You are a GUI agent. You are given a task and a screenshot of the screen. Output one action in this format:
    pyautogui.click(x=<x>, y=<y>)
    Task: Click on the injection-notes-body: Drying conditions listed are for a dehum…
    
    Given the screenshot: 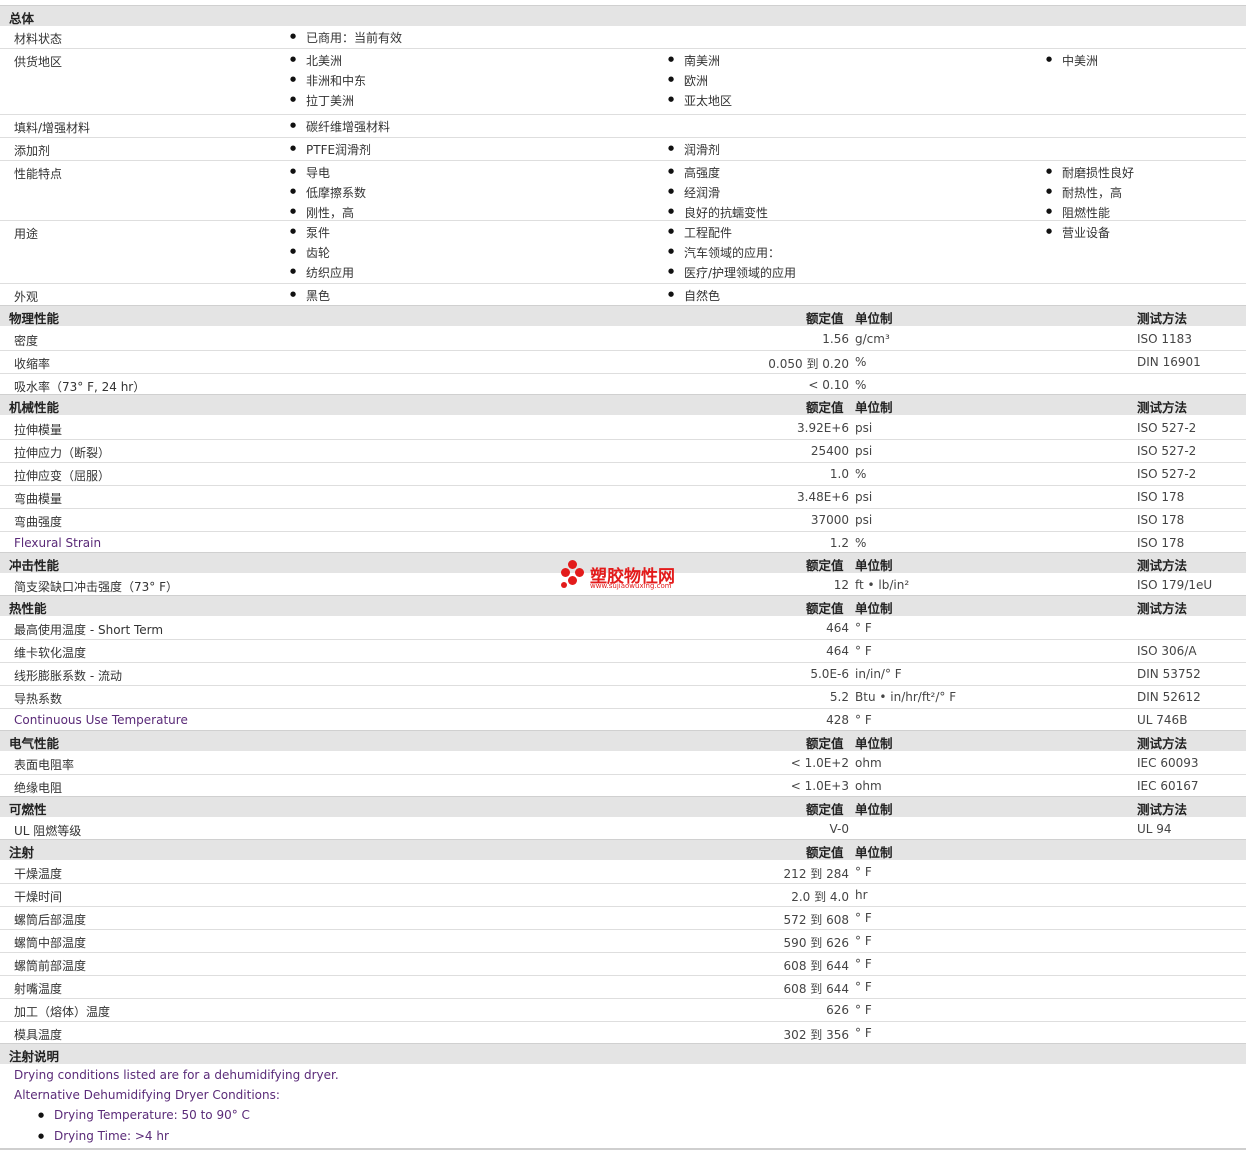 What is the action you would take?
    pyautogui.click(x=623, y=1106)
    